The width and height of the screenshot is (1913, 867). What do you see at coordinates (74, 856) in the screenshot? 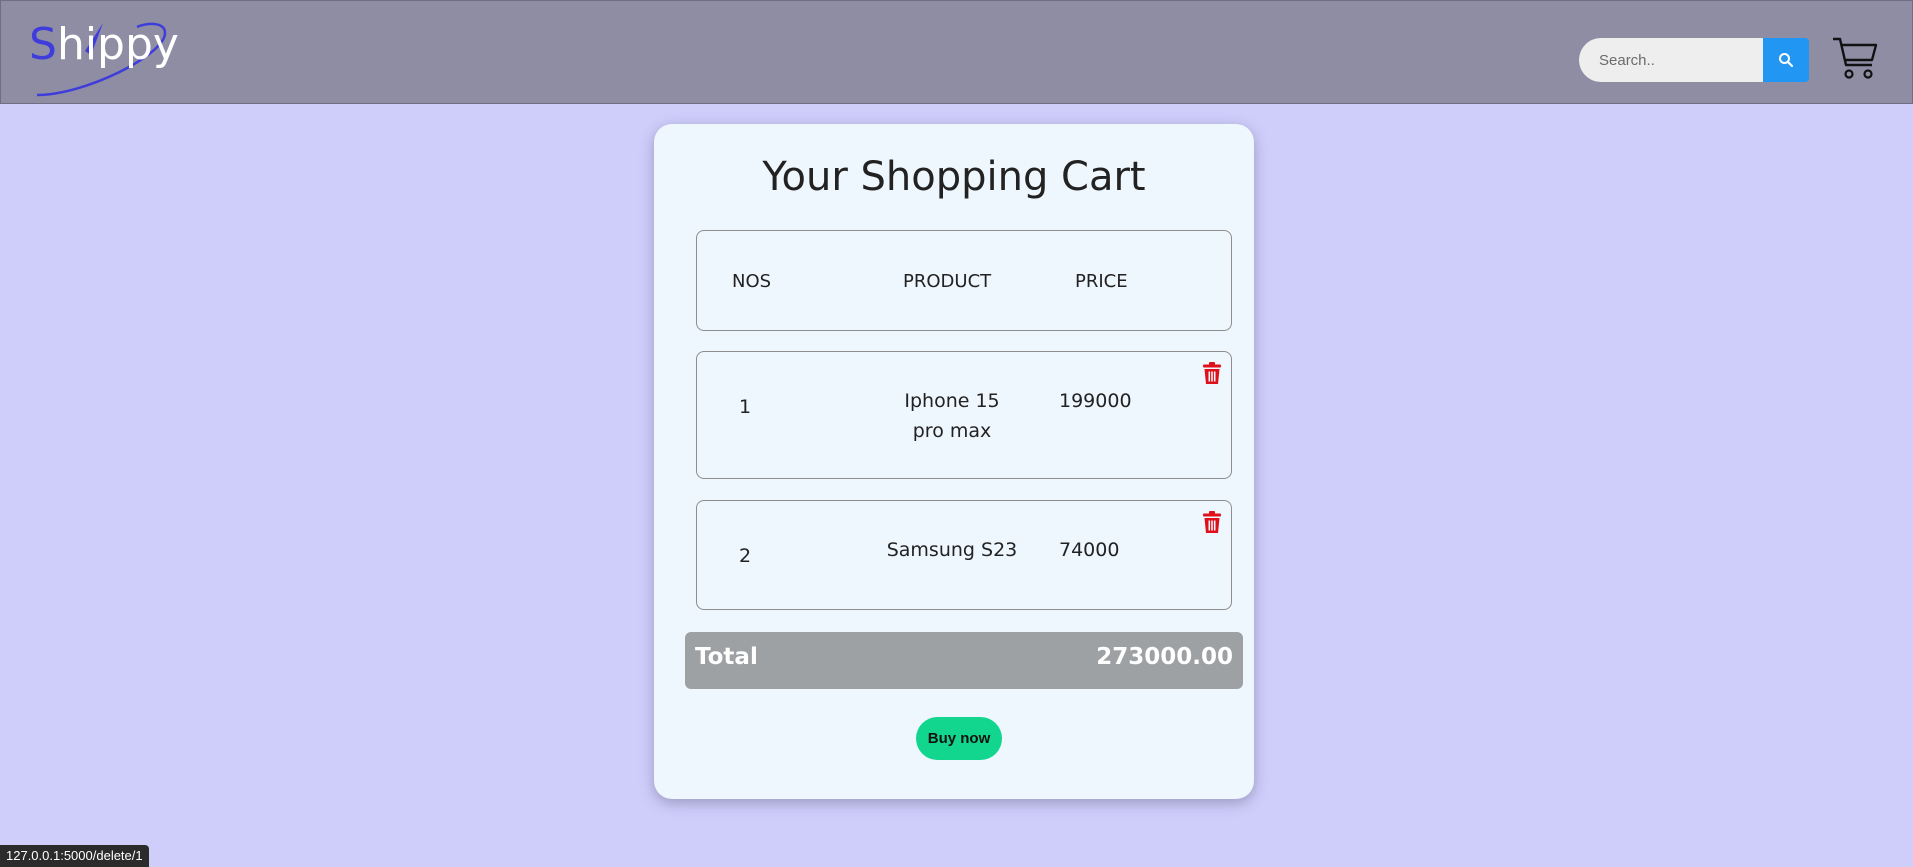
I see `status-bar-url: 127.0.0.1:5000/delete/1` at bounding box center [74, 856].